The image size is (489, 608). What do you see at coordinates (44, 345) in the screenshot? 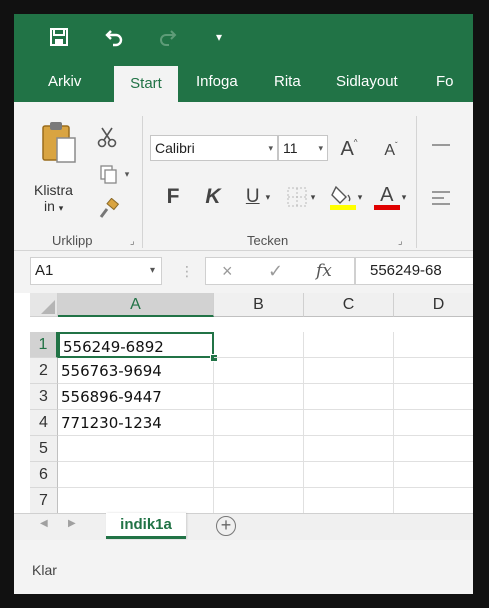
I see `row-header: 1` at bounding box center [44, 345].